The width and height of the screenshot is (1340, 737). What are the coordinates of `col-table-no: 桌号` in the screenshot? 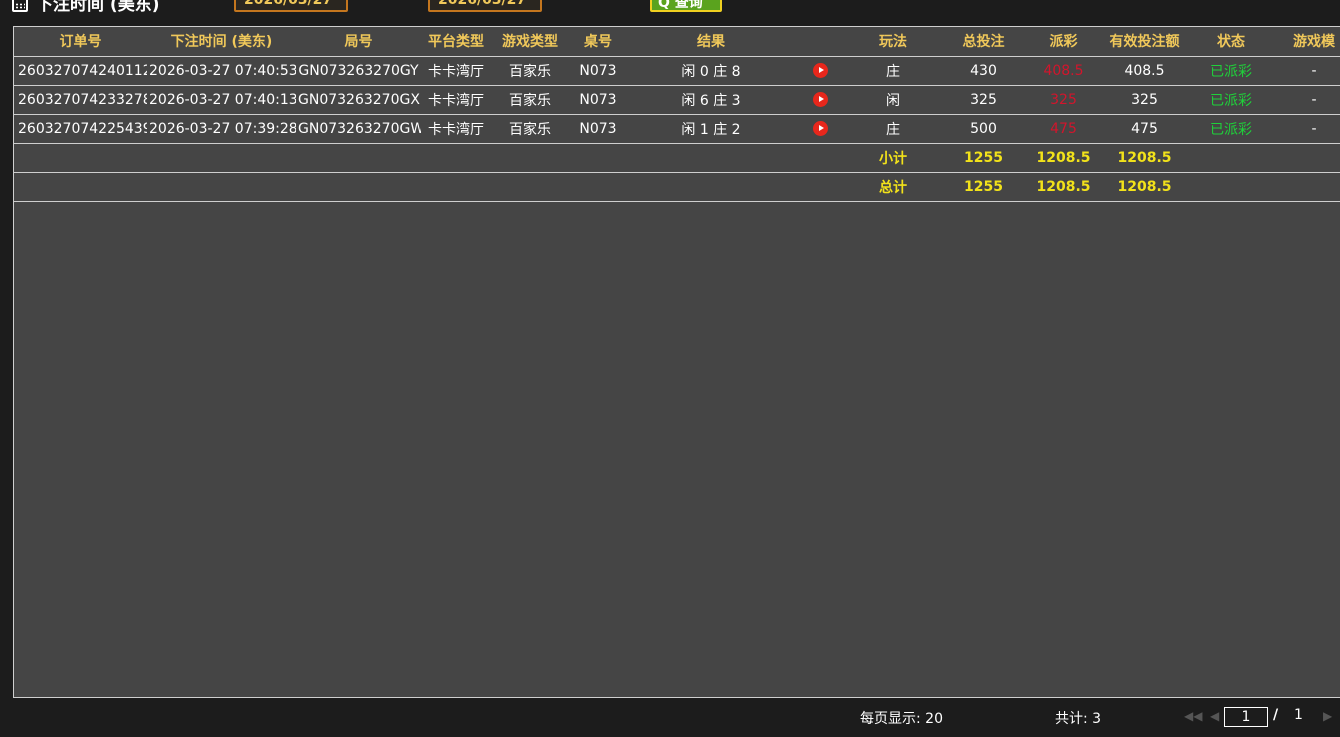 It's located at (598, 42).